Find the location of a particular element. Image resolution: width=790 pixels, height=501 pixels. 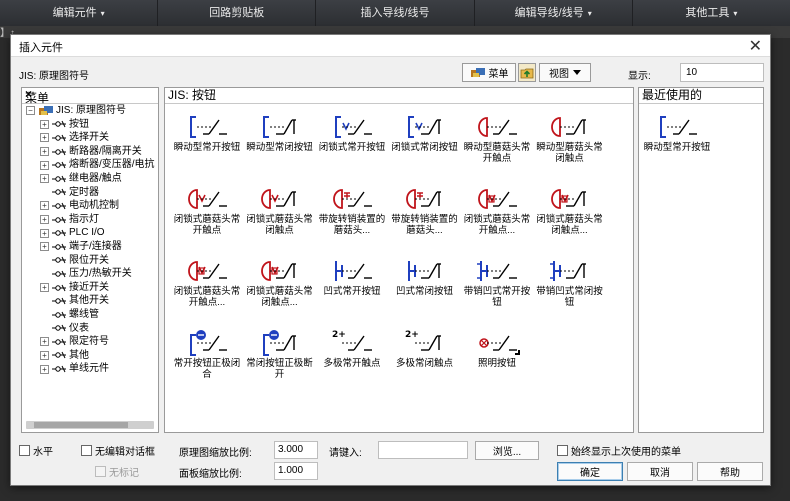

tree-item: 压力/热敏开关 is located at coordinates (90, 274).